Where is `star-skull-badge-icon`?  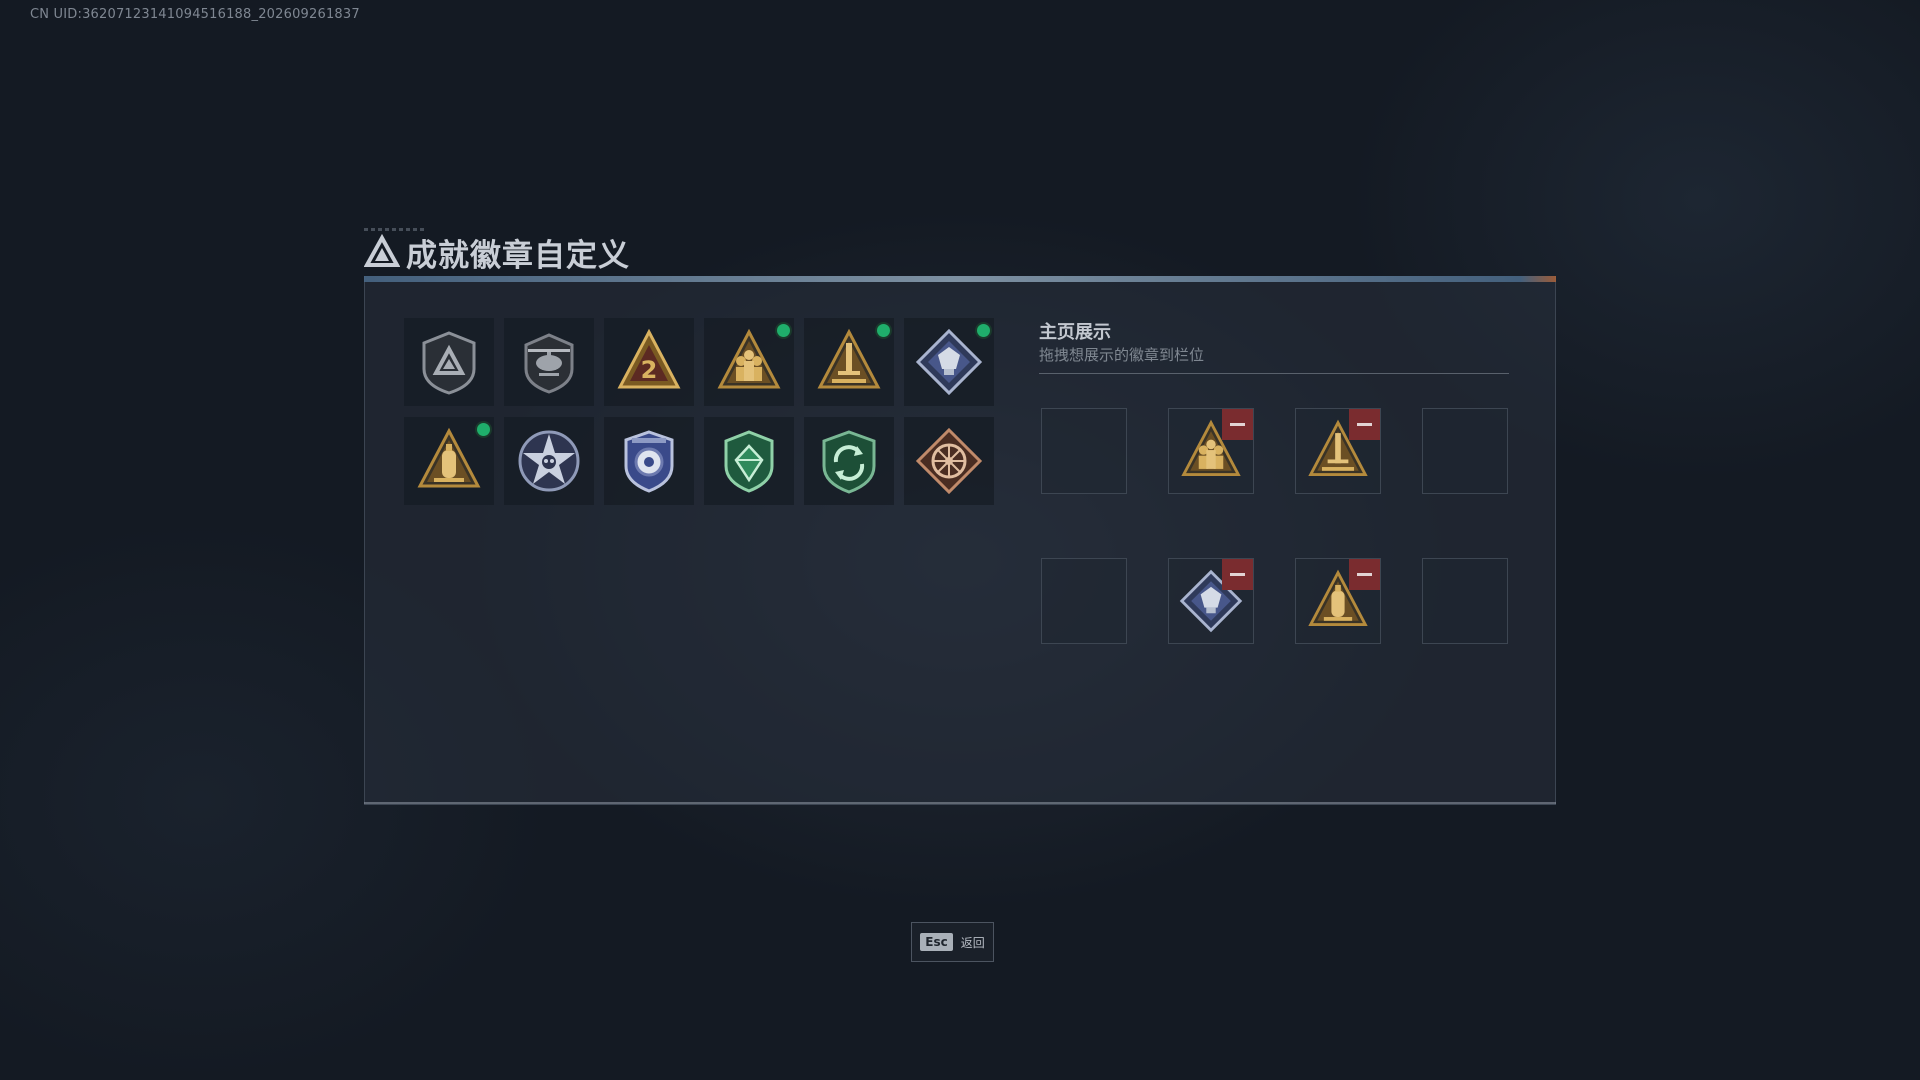 star-skull-badge-icon is located at coordinates (549, 461).